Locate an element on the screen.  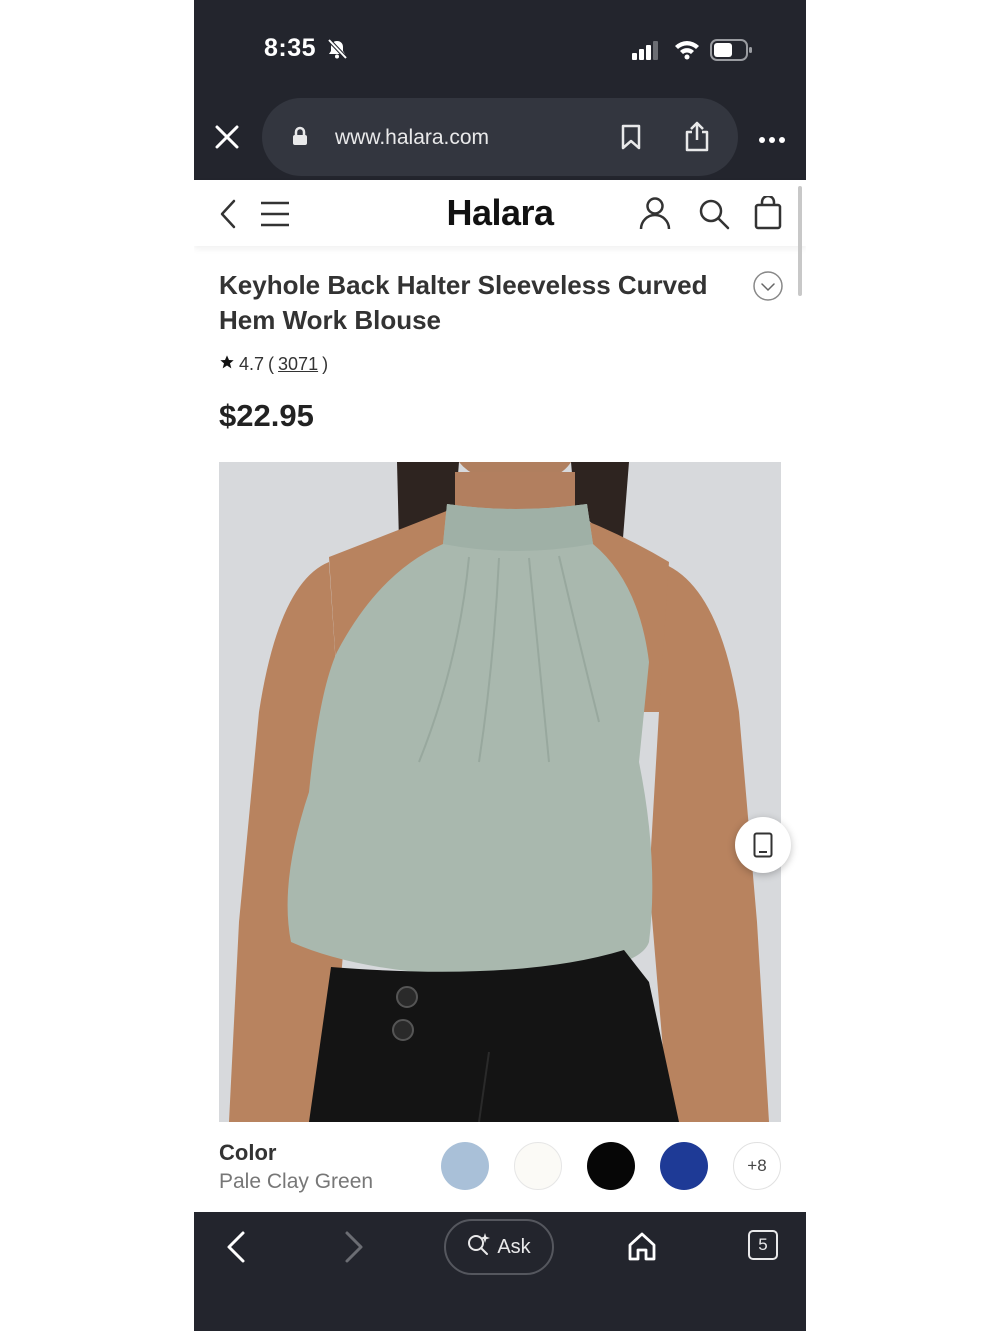
more-colors-button: +8 is located at coordinates (757, 1166).